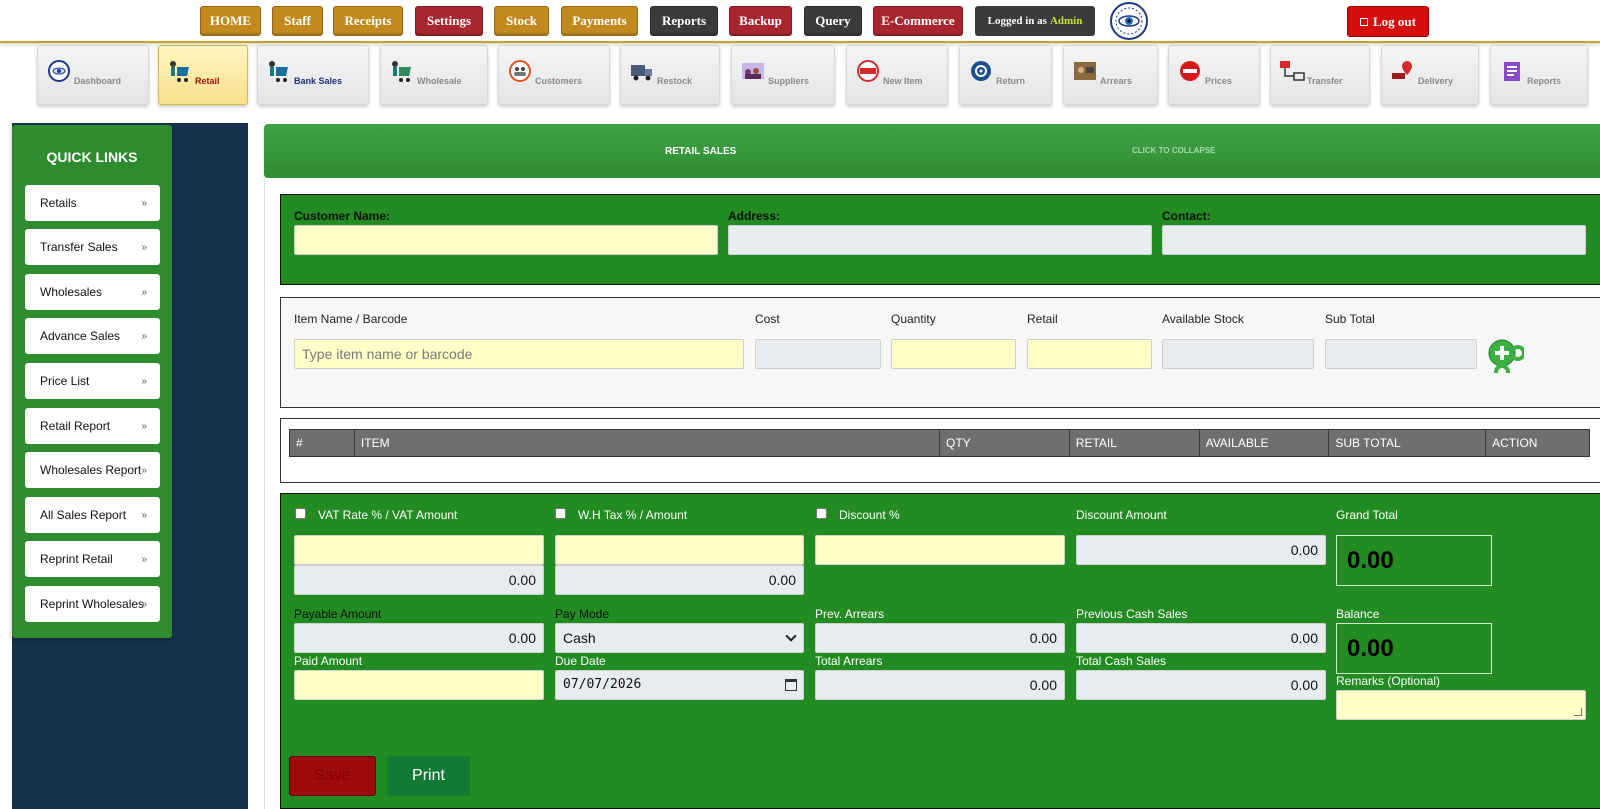  Describe the element at coordinates (92, 203) in the screenshot. I see `quick-link-retails: Retails »` at that location.